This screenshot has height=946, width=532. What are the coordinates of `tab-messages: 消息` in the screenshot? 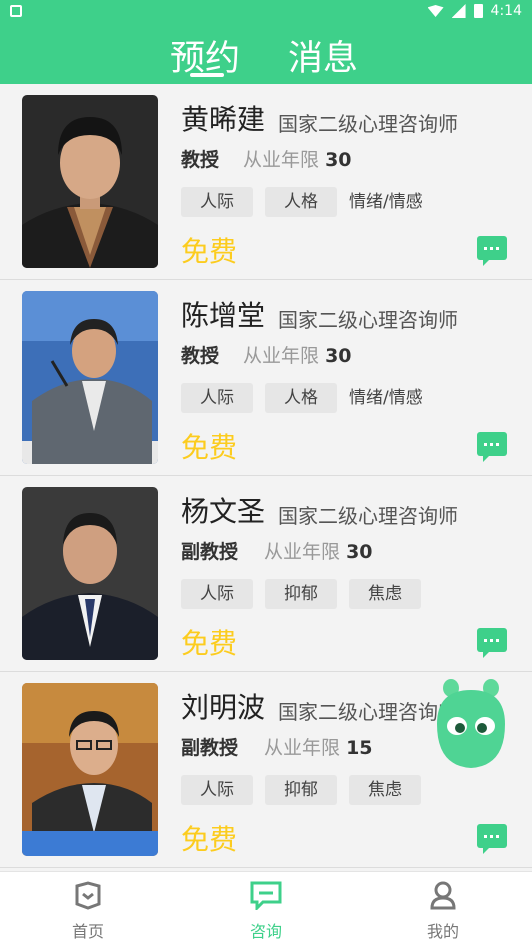 It's located at (323, 55).